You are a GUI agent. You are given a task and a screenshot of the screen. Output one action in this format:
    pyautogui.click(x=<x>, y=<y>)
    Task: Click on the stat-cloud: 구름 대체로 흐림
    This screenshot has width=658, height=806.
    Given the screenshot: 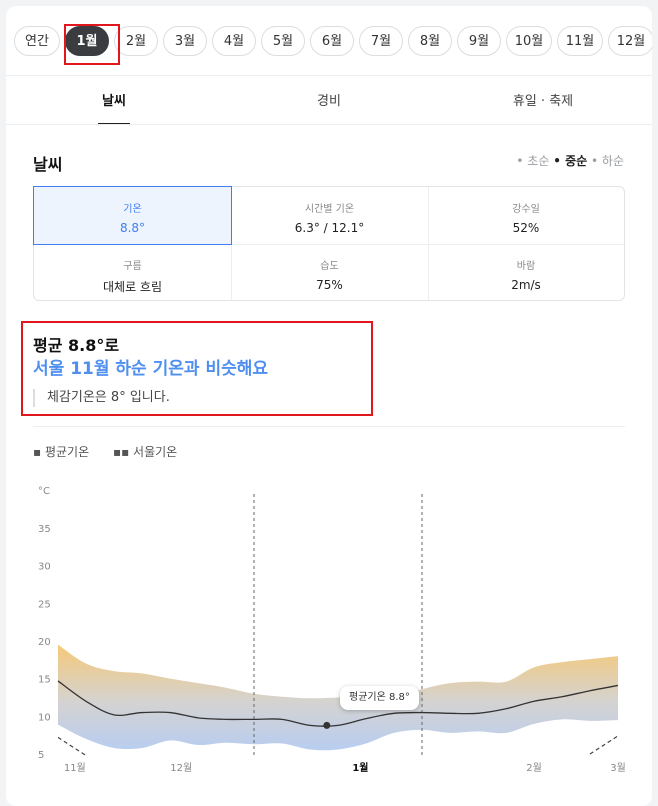 What is the action you would take?
    pyautogui.click(x=132, y=272)
    